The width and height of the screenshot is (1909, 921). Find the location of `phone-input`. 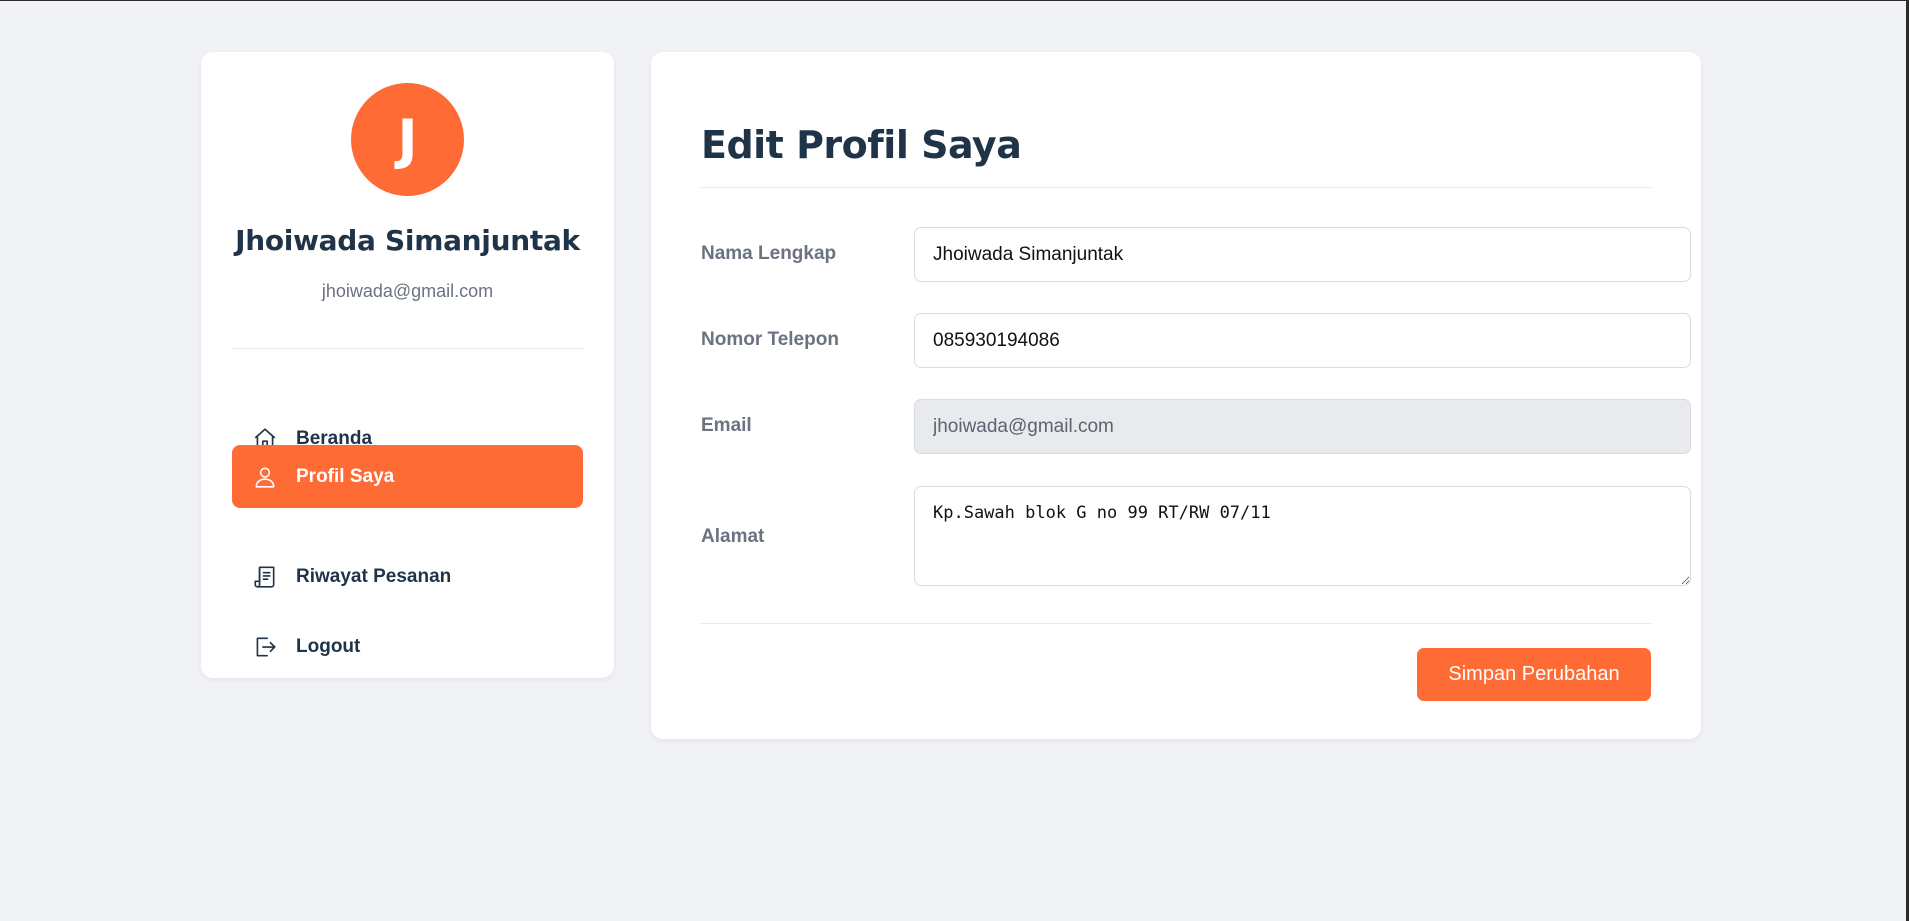

phone-input is located at coordinates (1302, 340).